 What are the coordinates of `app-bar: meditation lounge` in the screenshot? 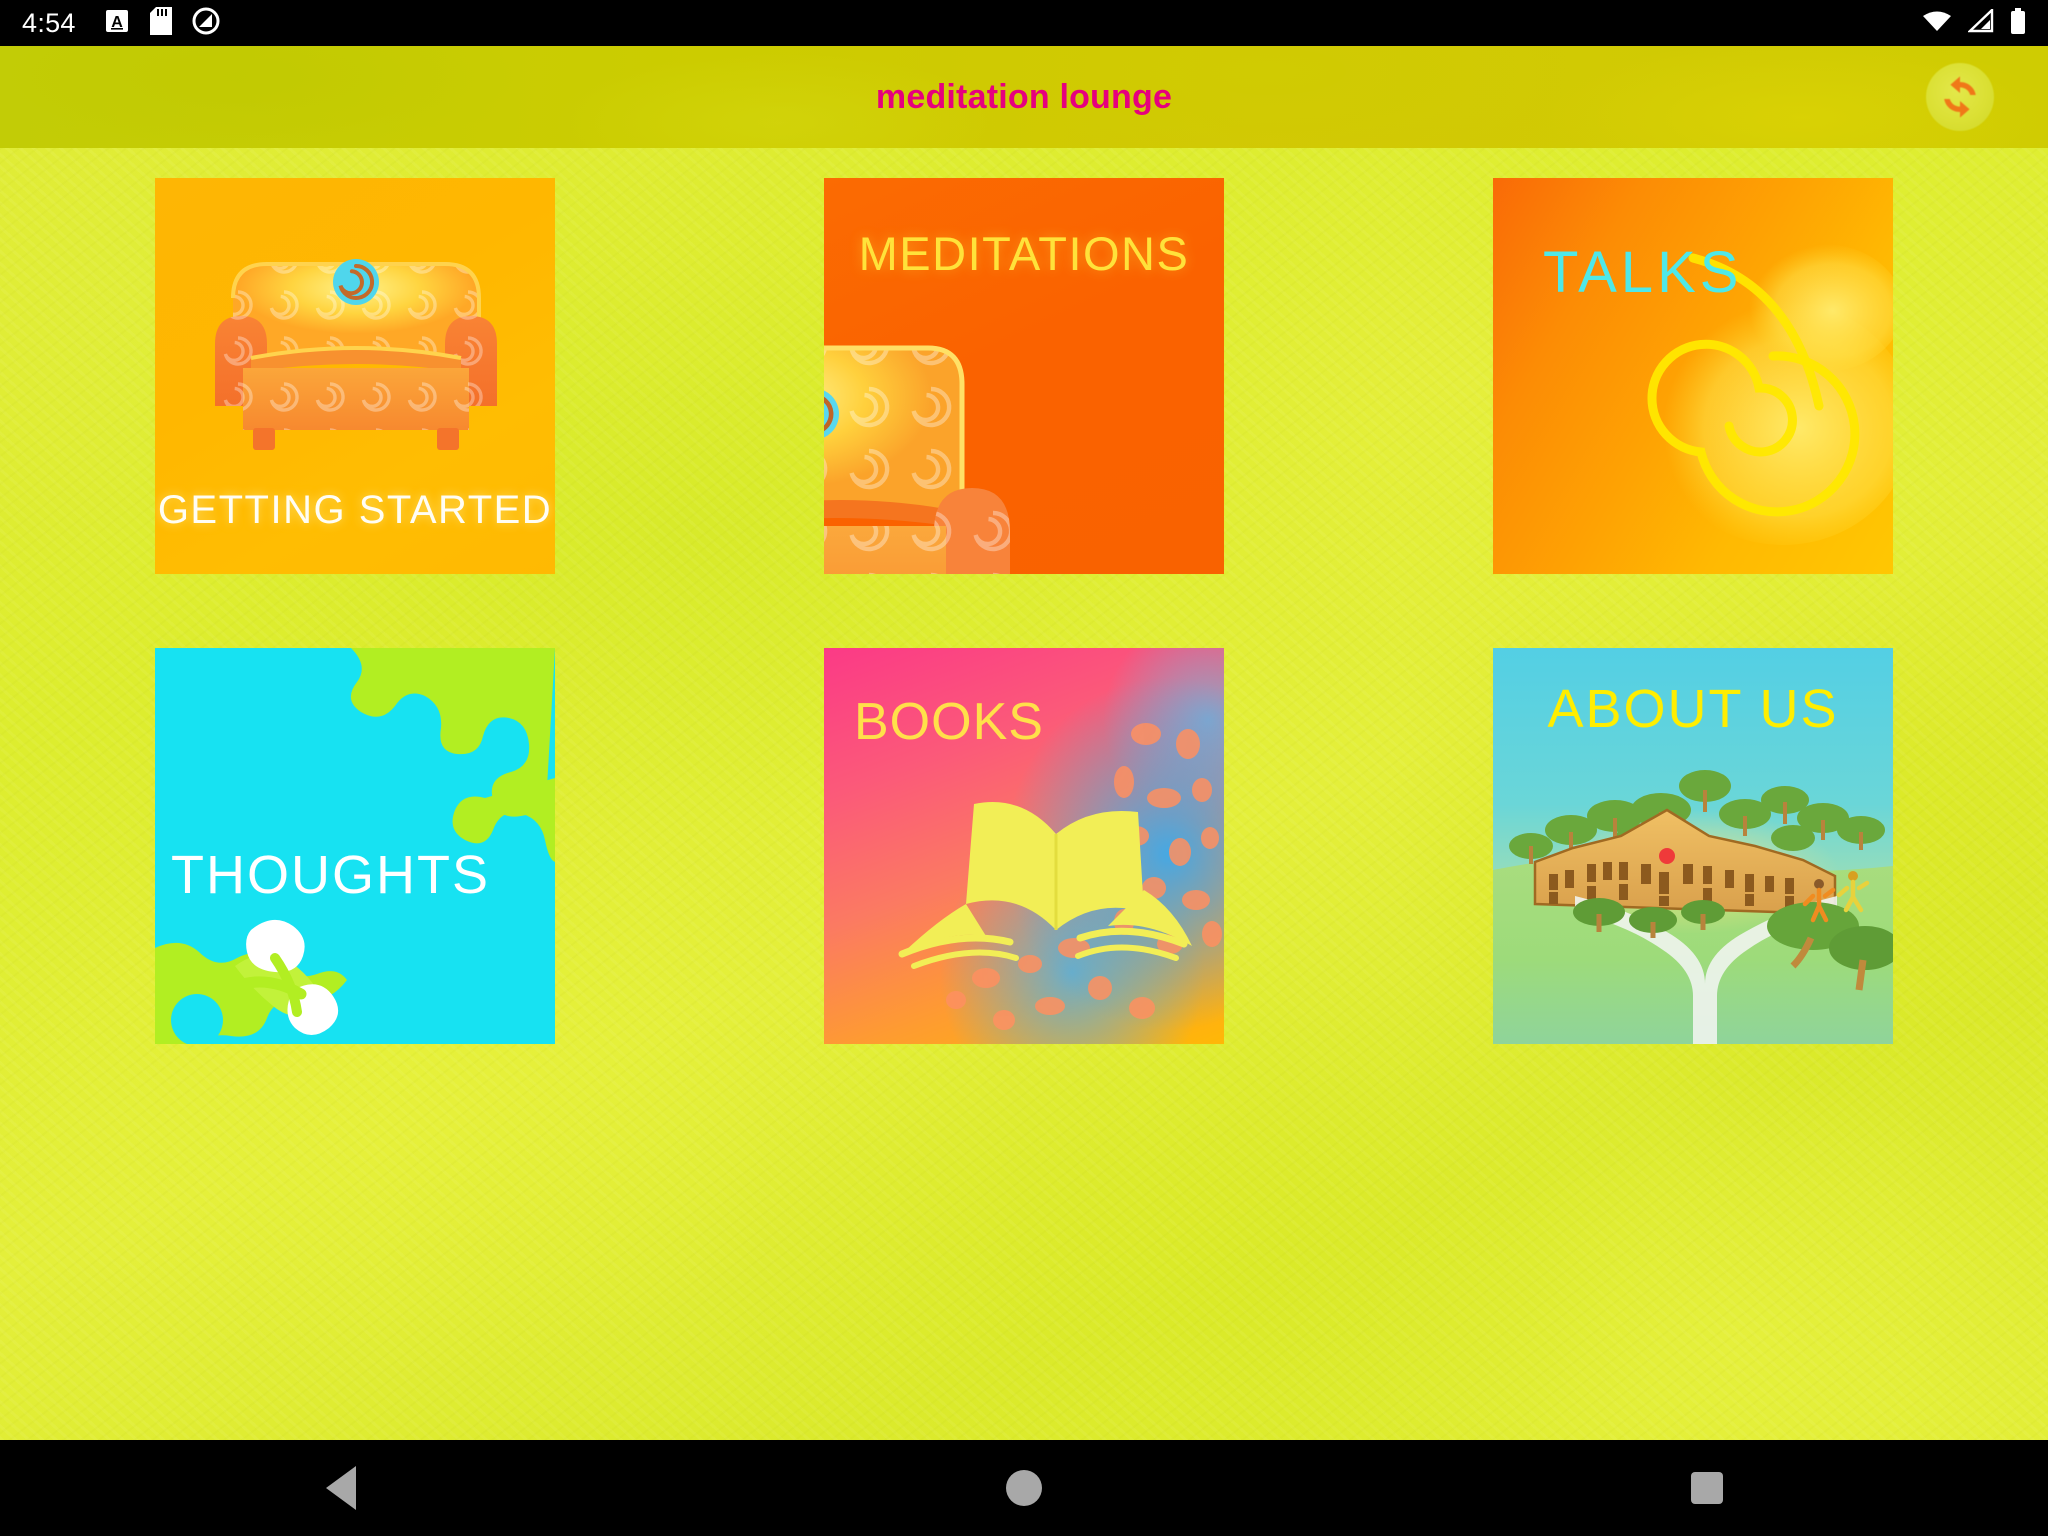 It's located at (1024, 97).